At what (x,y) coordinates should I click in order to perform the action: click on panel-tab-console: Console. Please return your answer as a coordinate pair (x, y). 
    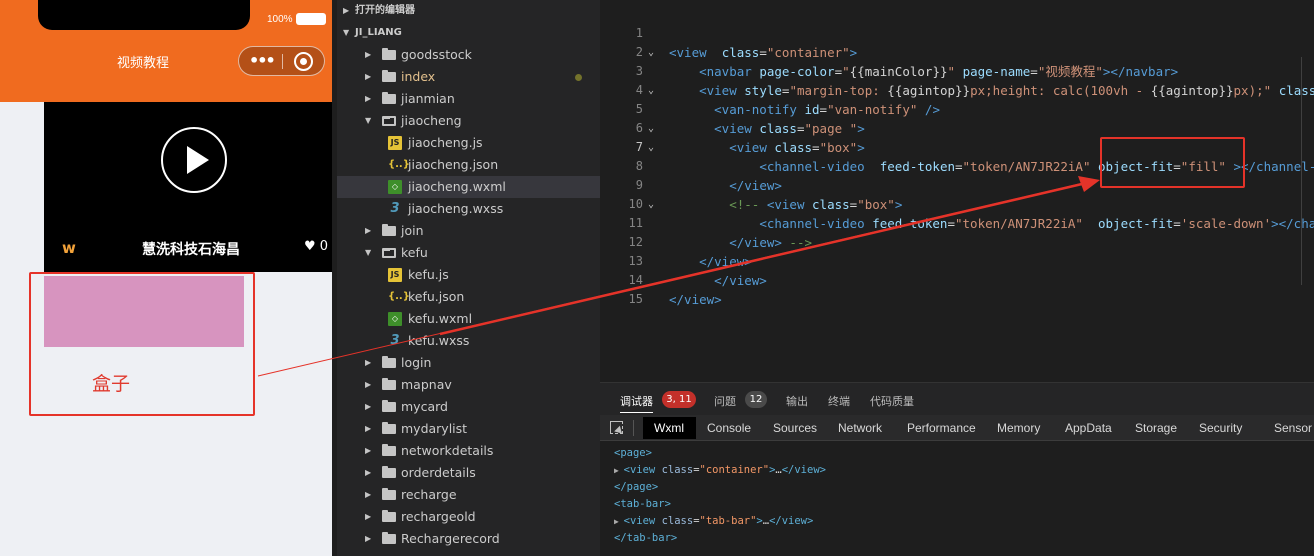
    Looking at the image, I should click on (729, 428).